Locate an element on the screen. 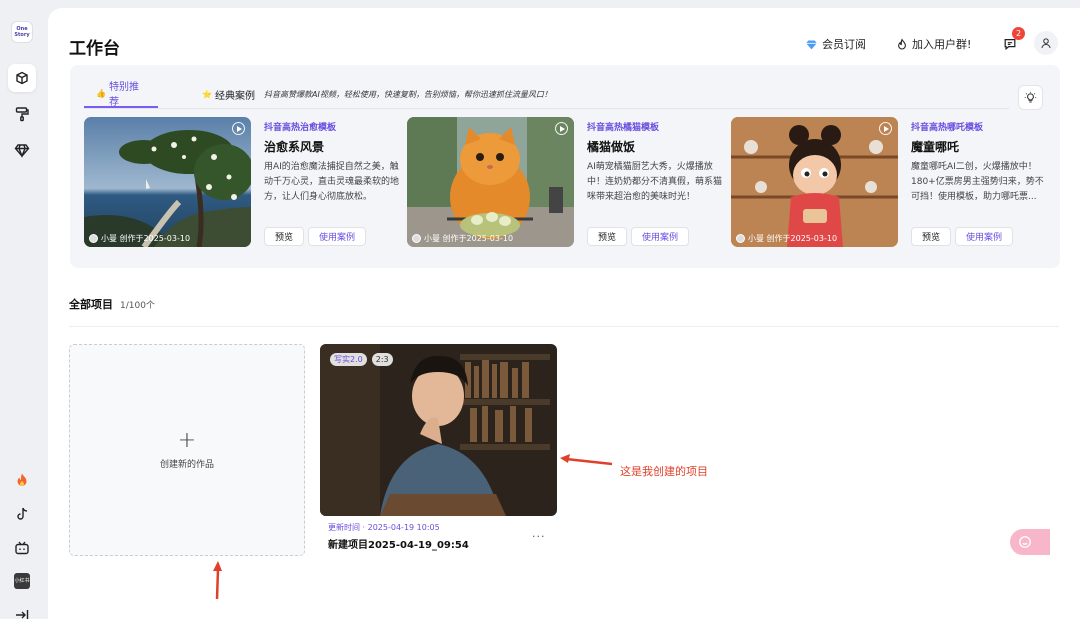  message-badge: 2 is located at coordinates (1018, 33).